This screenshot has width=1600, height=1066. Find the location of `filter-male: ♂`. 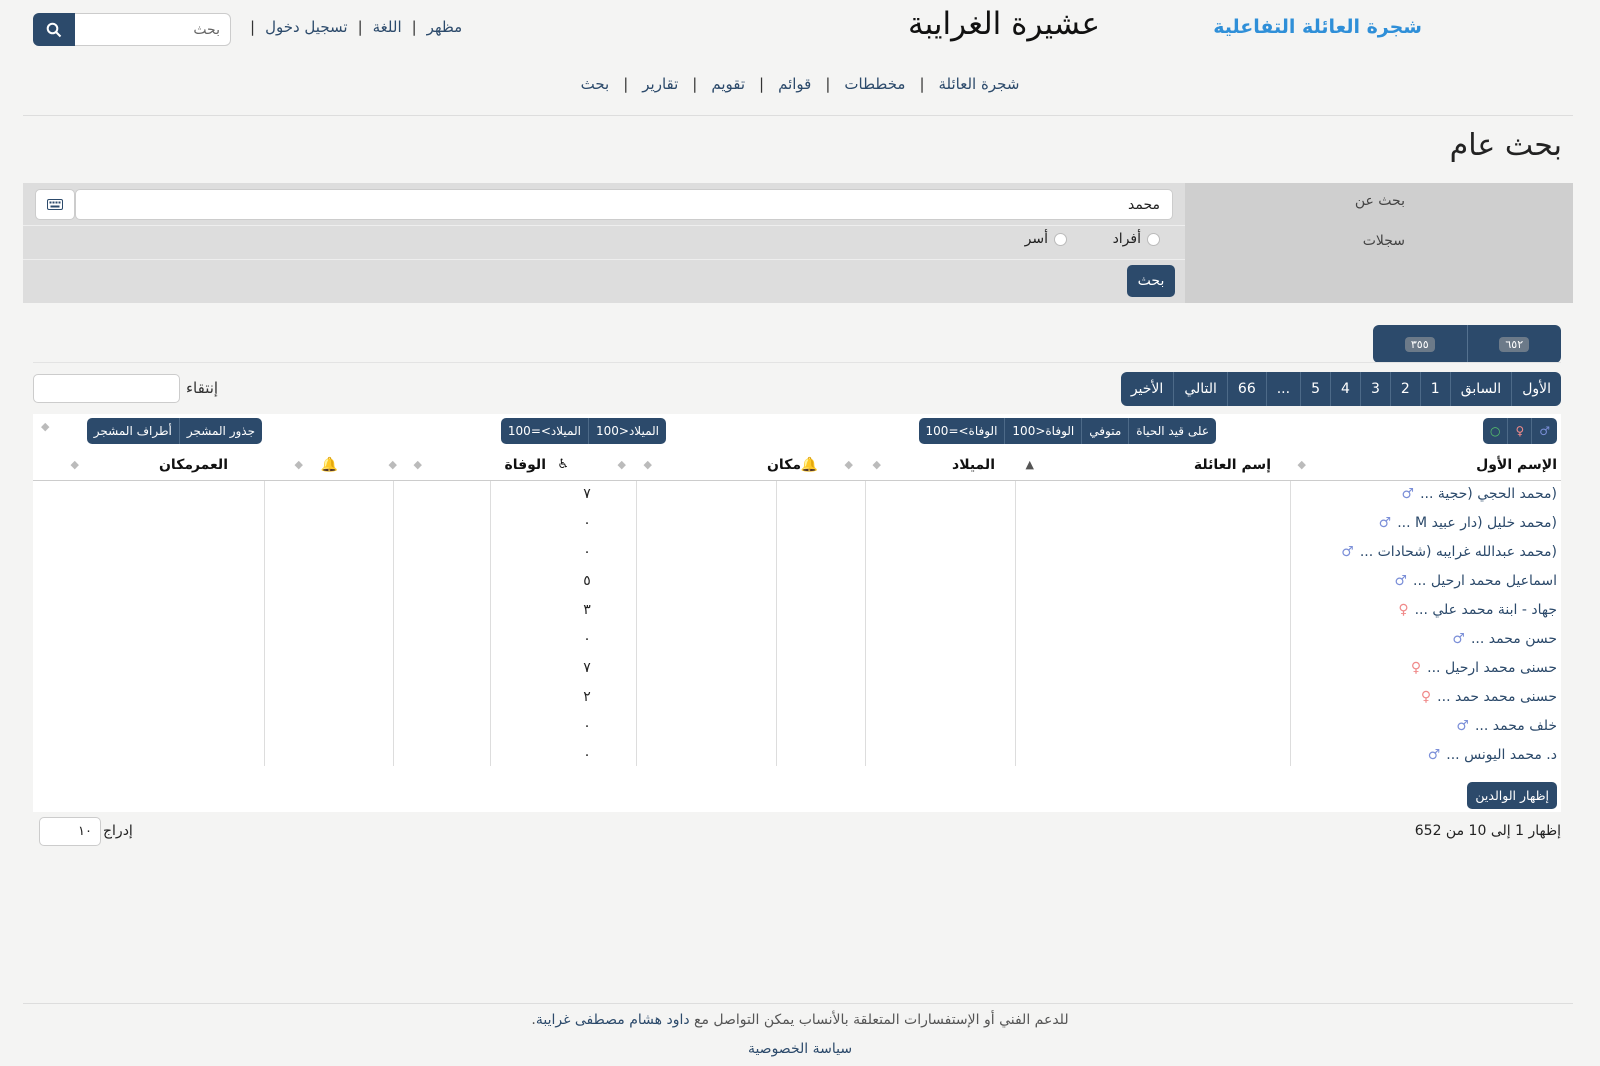

filter-male: ♂ is located at coordinates (1544, 431).